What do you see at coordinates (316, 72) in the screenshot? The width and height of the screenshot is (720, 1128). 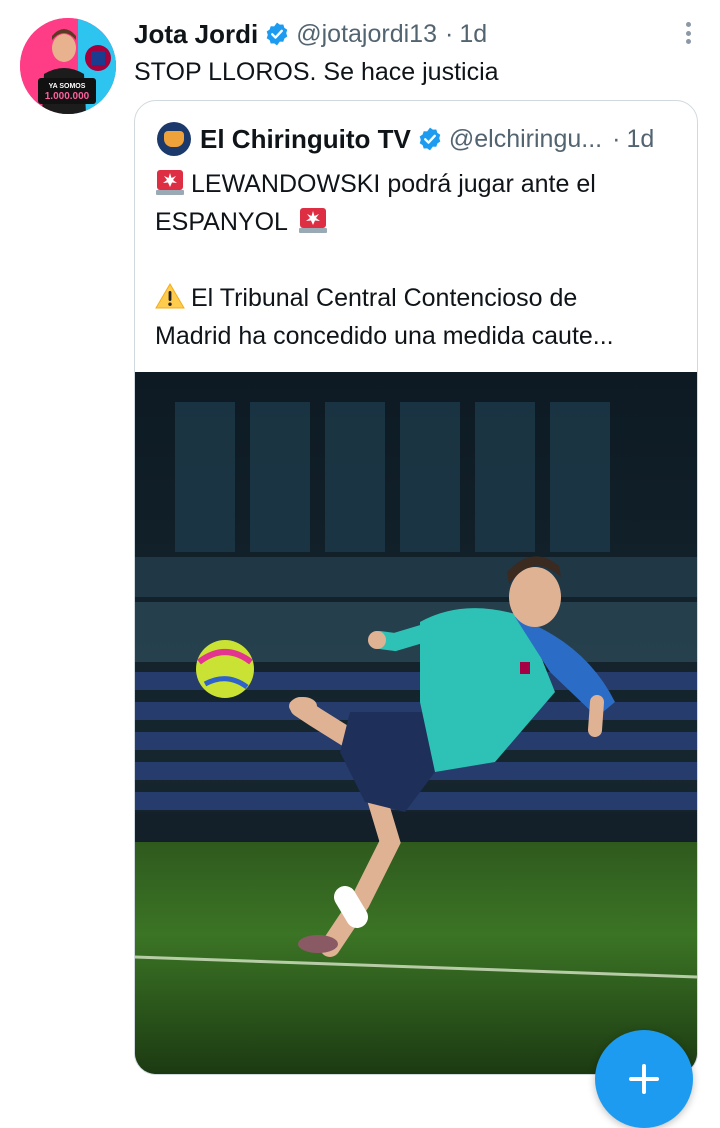 I see `tweet-text: STOP LLOROS. Se hace justicia` at bounding box center [316, 72].